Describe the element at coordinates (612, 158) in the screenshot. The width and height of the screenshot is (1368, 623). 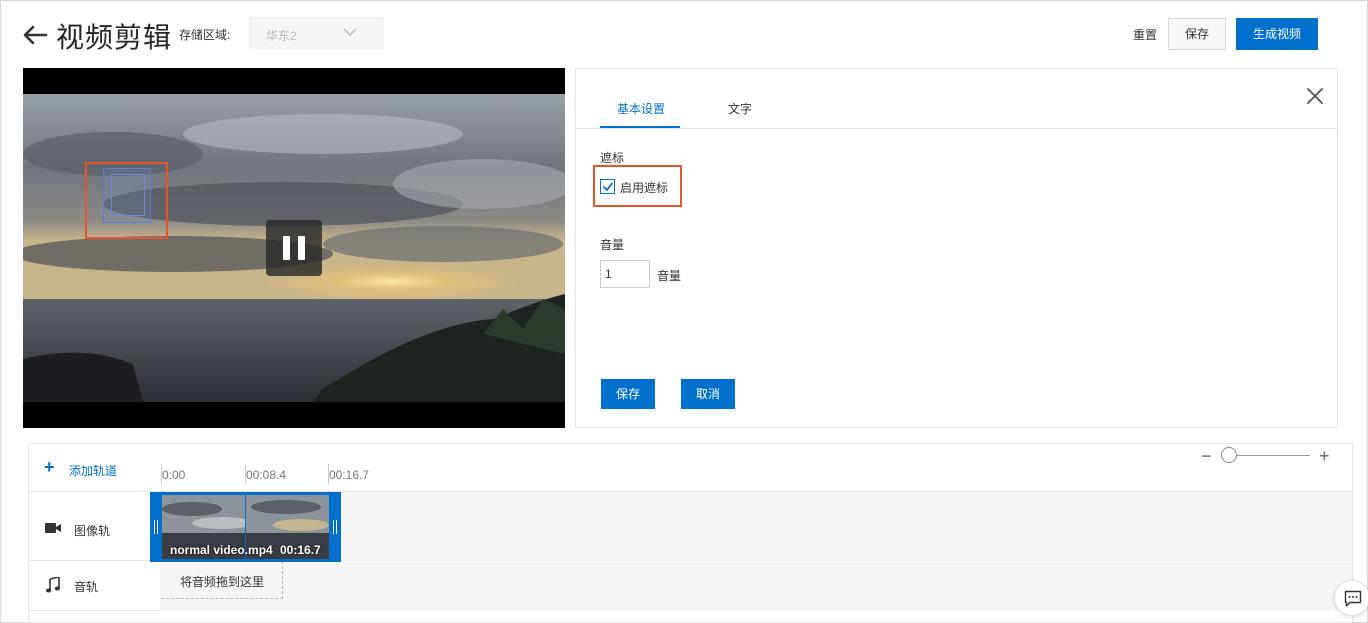
I see `watermark-section-label: 遮标` at that location.